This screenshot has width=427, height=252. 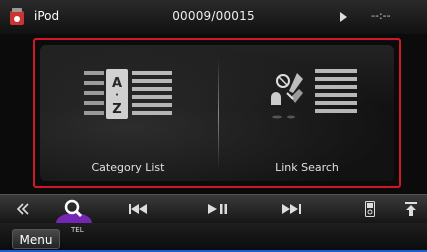 What do you see at coordinates (381, 15) in the screenshot?
I see `time-display: --:--` at bounding box center [381, 15].